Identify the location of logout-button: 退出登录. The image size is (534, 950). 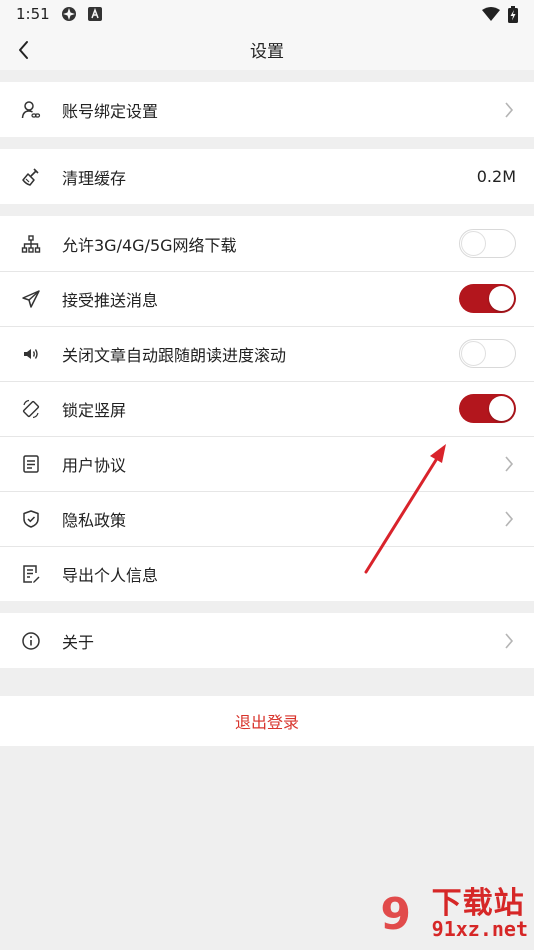
(267, 721).